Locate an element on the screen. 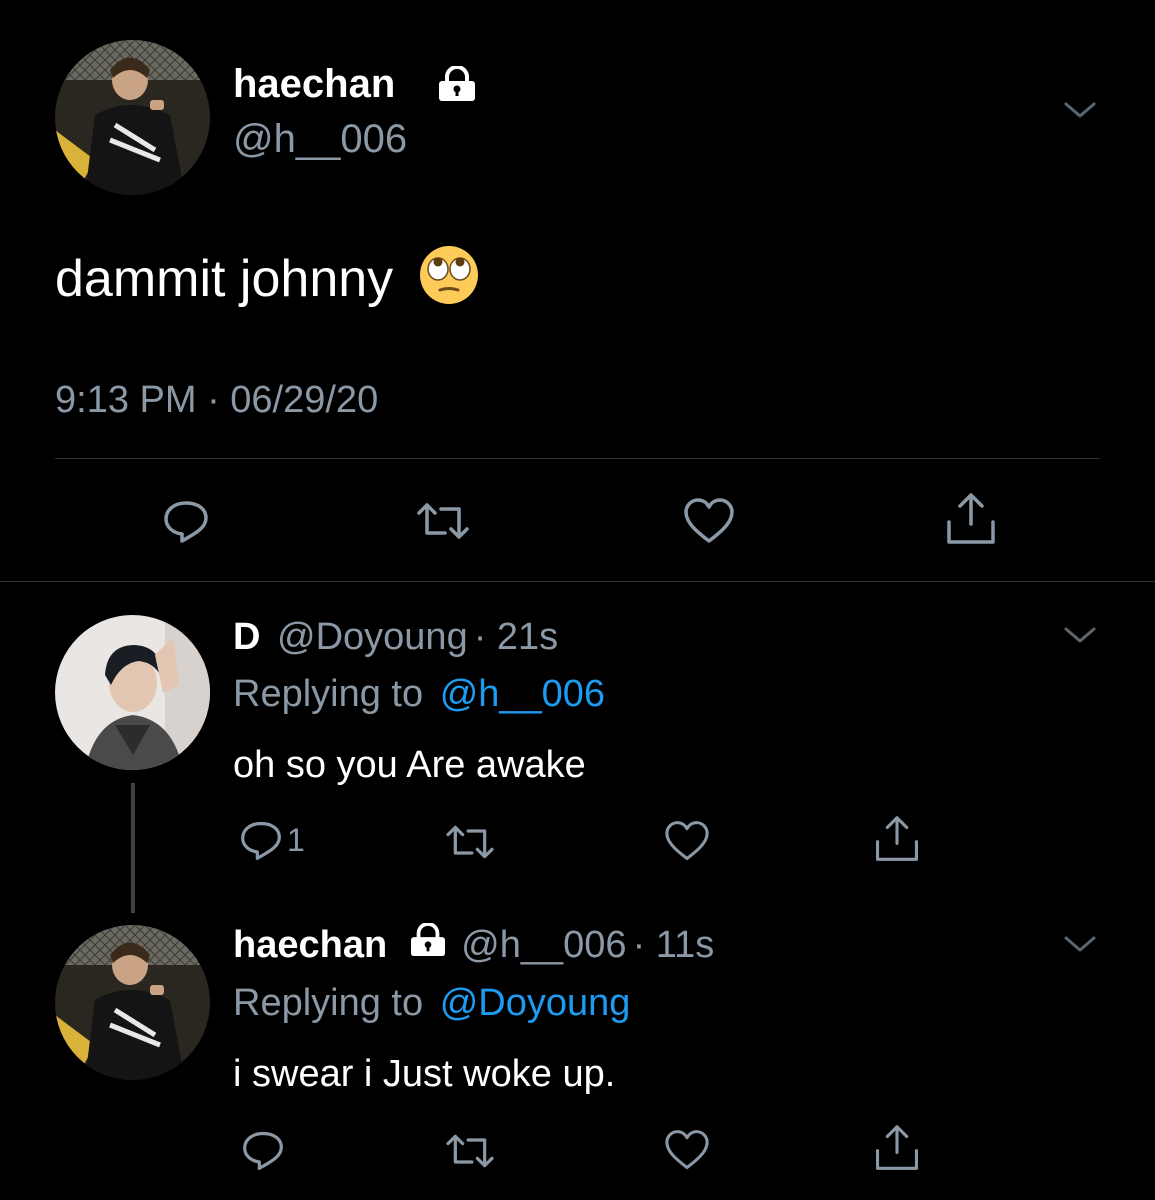  reply-time: · 11s is located at coordinates (674, 945).